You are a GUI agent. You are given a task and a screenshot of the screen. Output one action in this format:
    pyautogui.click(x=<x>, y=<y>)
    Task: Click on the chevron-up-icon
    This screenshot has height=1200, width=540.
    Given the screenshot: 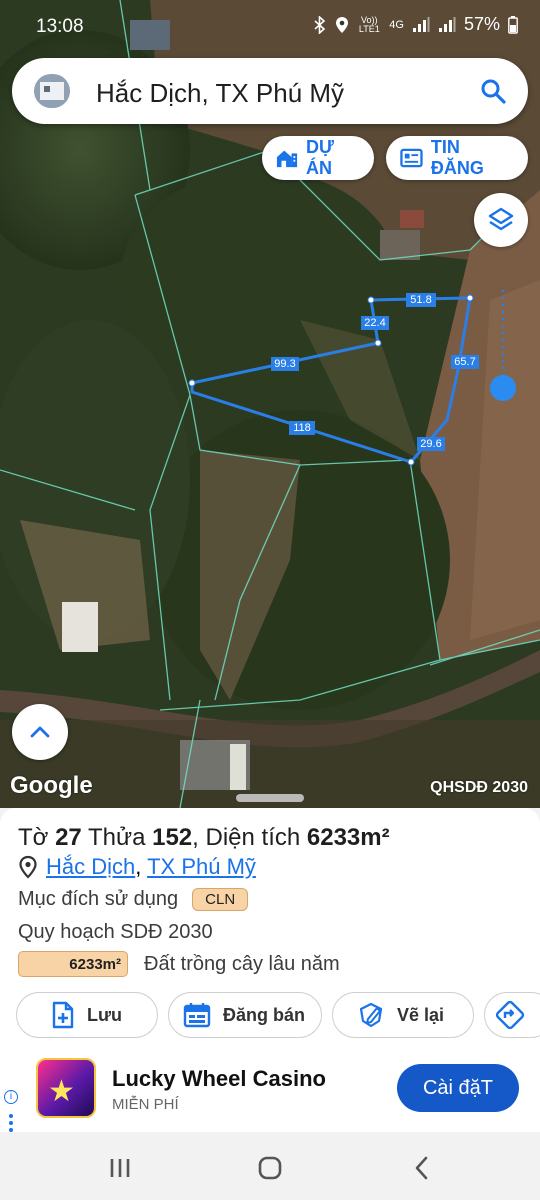 What is the action you would take?
    pyautogui.click(x=40, y=732)
    